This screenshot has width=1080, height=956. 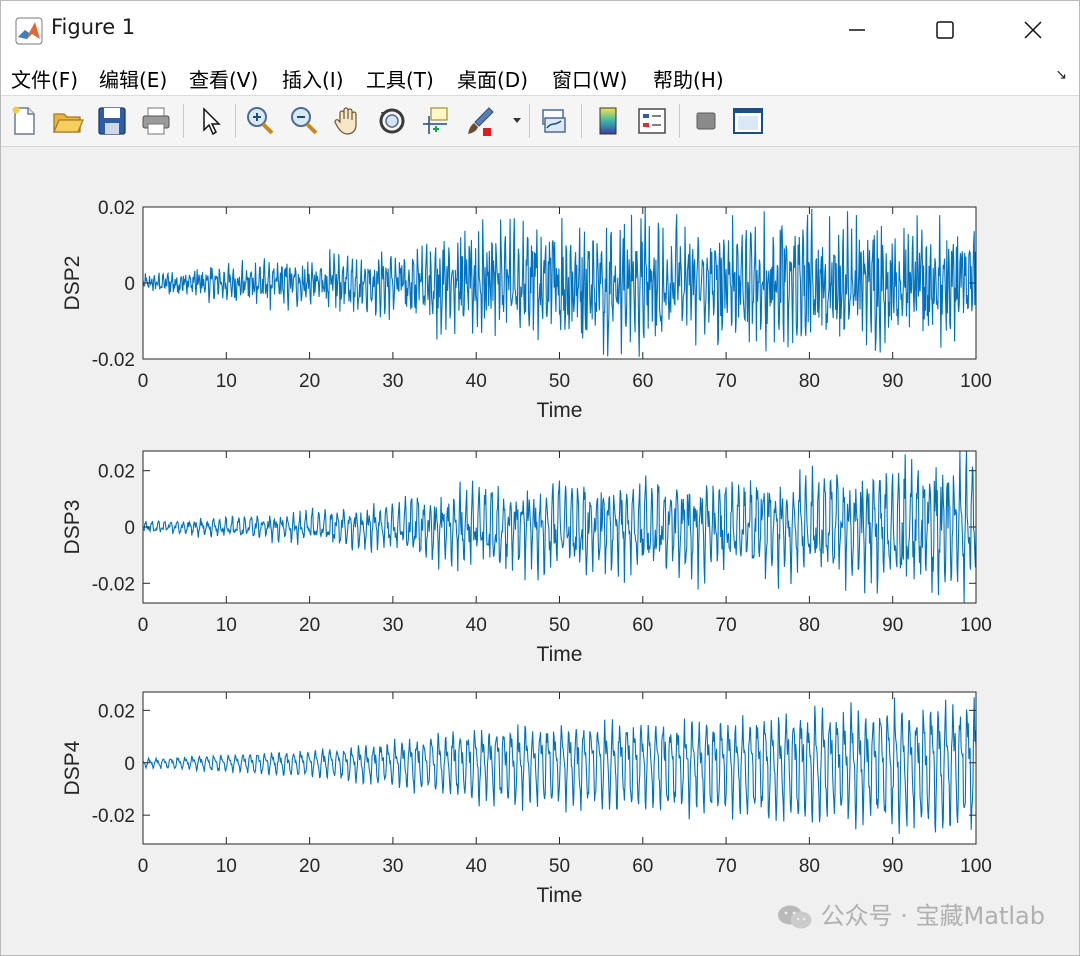 I want to click on axes-1-ytick-label: -0.02, so click(x=113, y=360).